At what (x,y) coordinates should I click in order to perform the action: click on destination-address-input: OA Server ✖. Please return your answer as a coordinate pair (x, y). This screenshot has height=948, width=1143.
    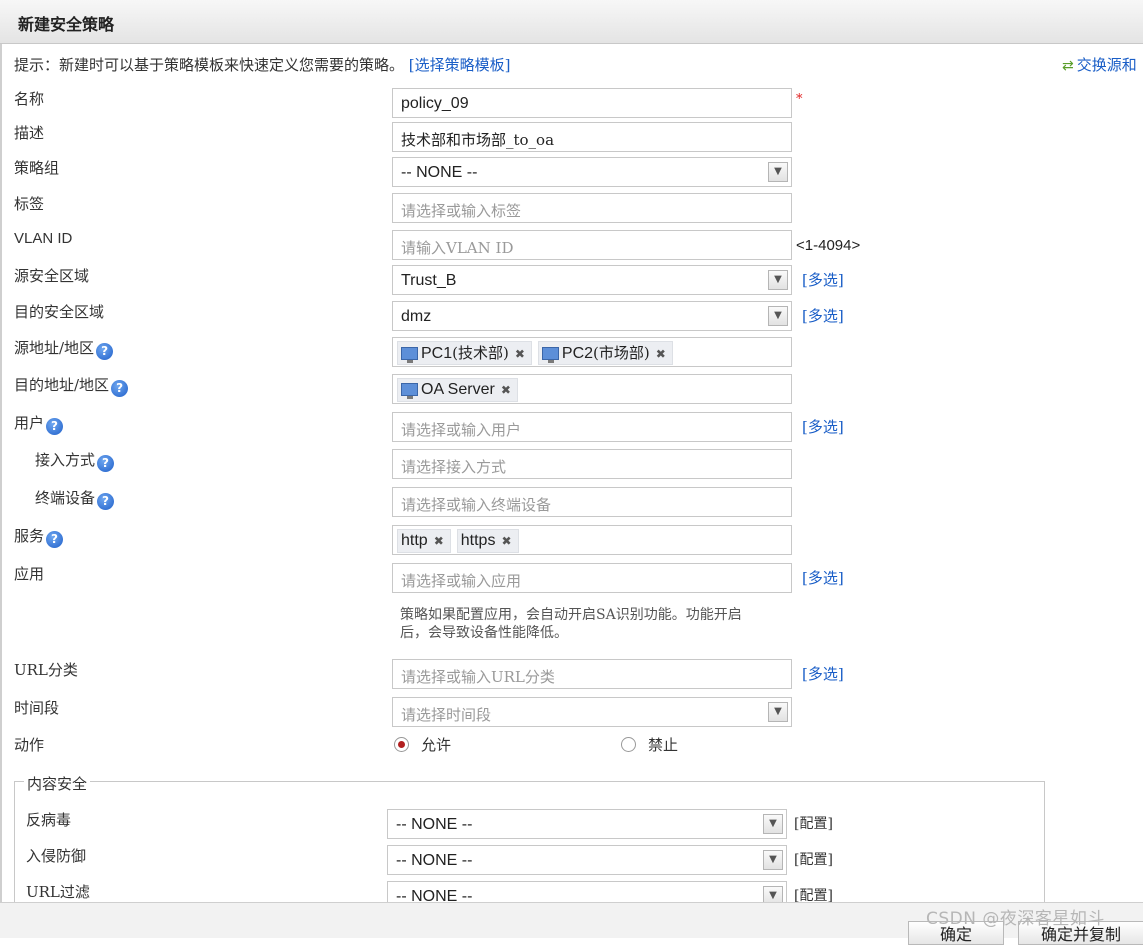
    Looking at the image, I should click on (592, 389).